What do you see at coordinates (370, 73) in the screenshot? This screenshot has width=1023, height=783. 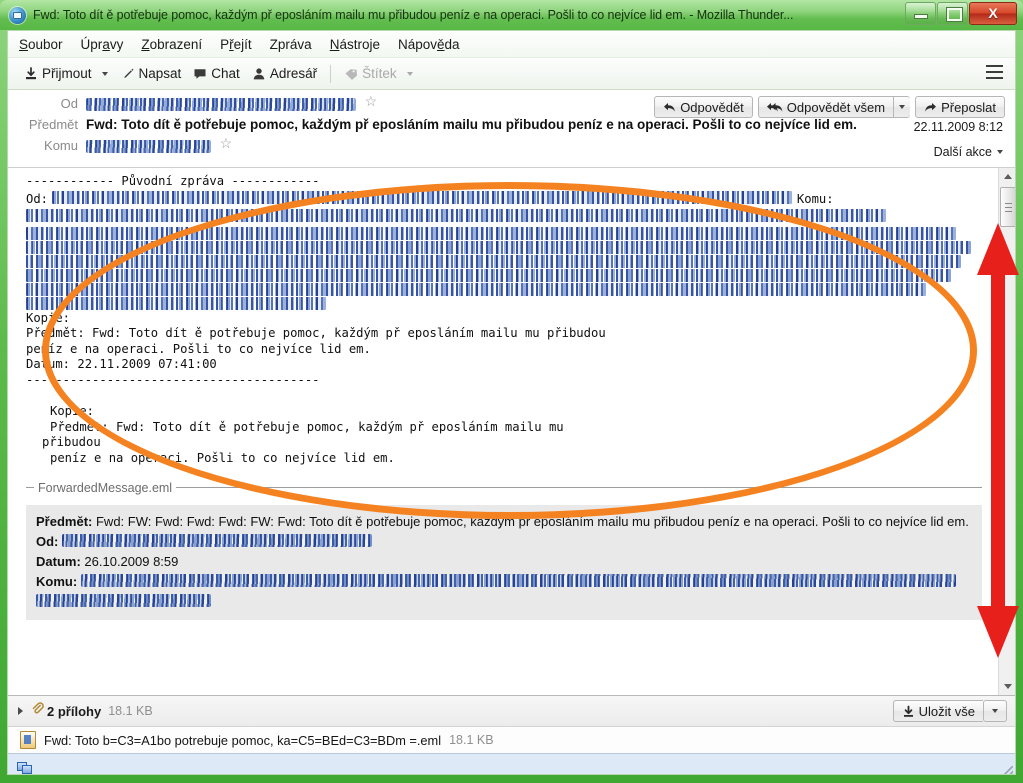 I see `tag-button: Štítek` at bounding box center [370, 73].